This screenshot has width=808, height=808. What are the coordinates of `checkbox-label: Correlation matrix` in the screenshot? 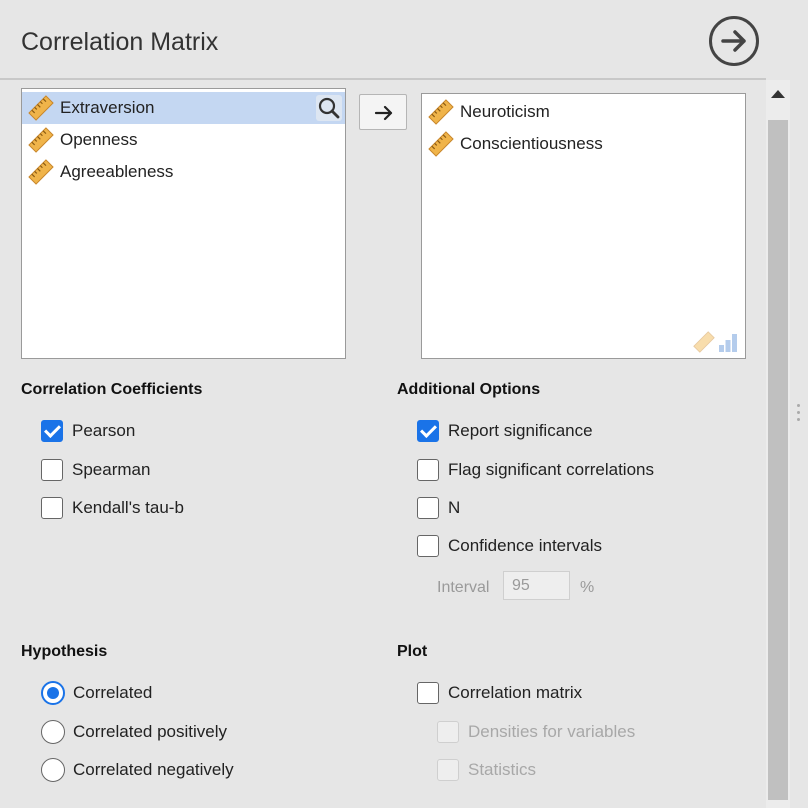 It's located at (515, 692).